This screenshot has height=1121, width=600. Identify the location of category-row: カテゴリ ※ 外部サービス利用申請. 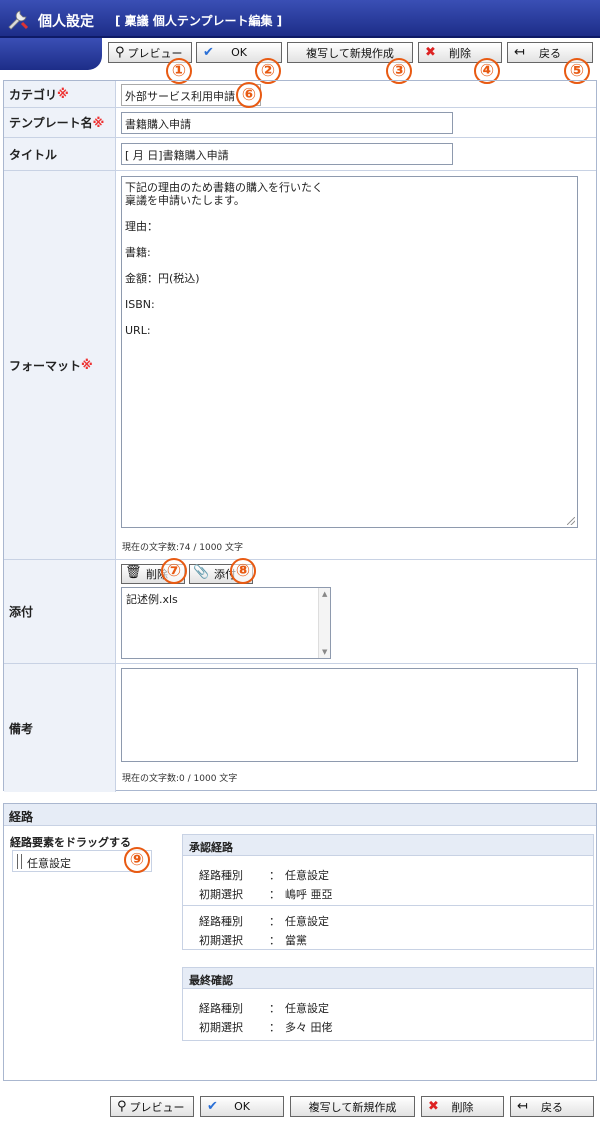
(300, 94).